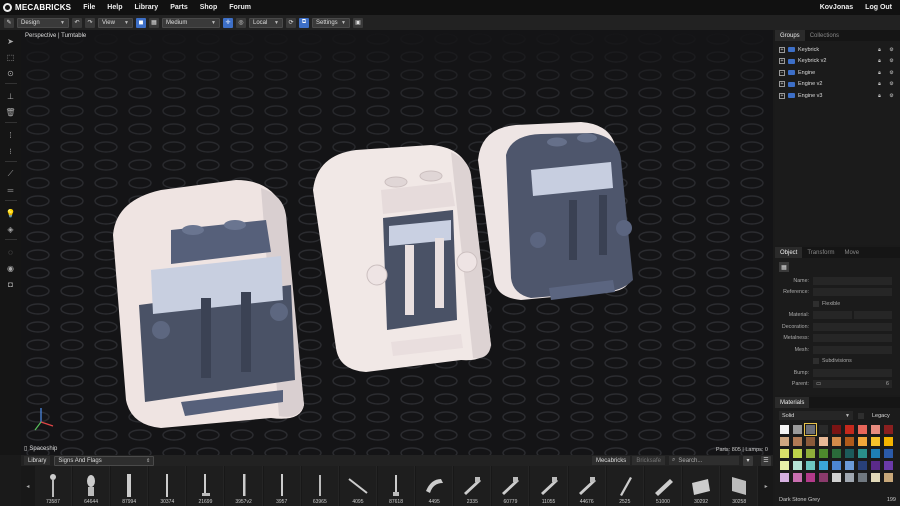 The width and height of the screenshot is (900, 506). Describe the element at coordinates (38, 7) in the screenshot. I see `app-logo: MECABRICKS` at that location.